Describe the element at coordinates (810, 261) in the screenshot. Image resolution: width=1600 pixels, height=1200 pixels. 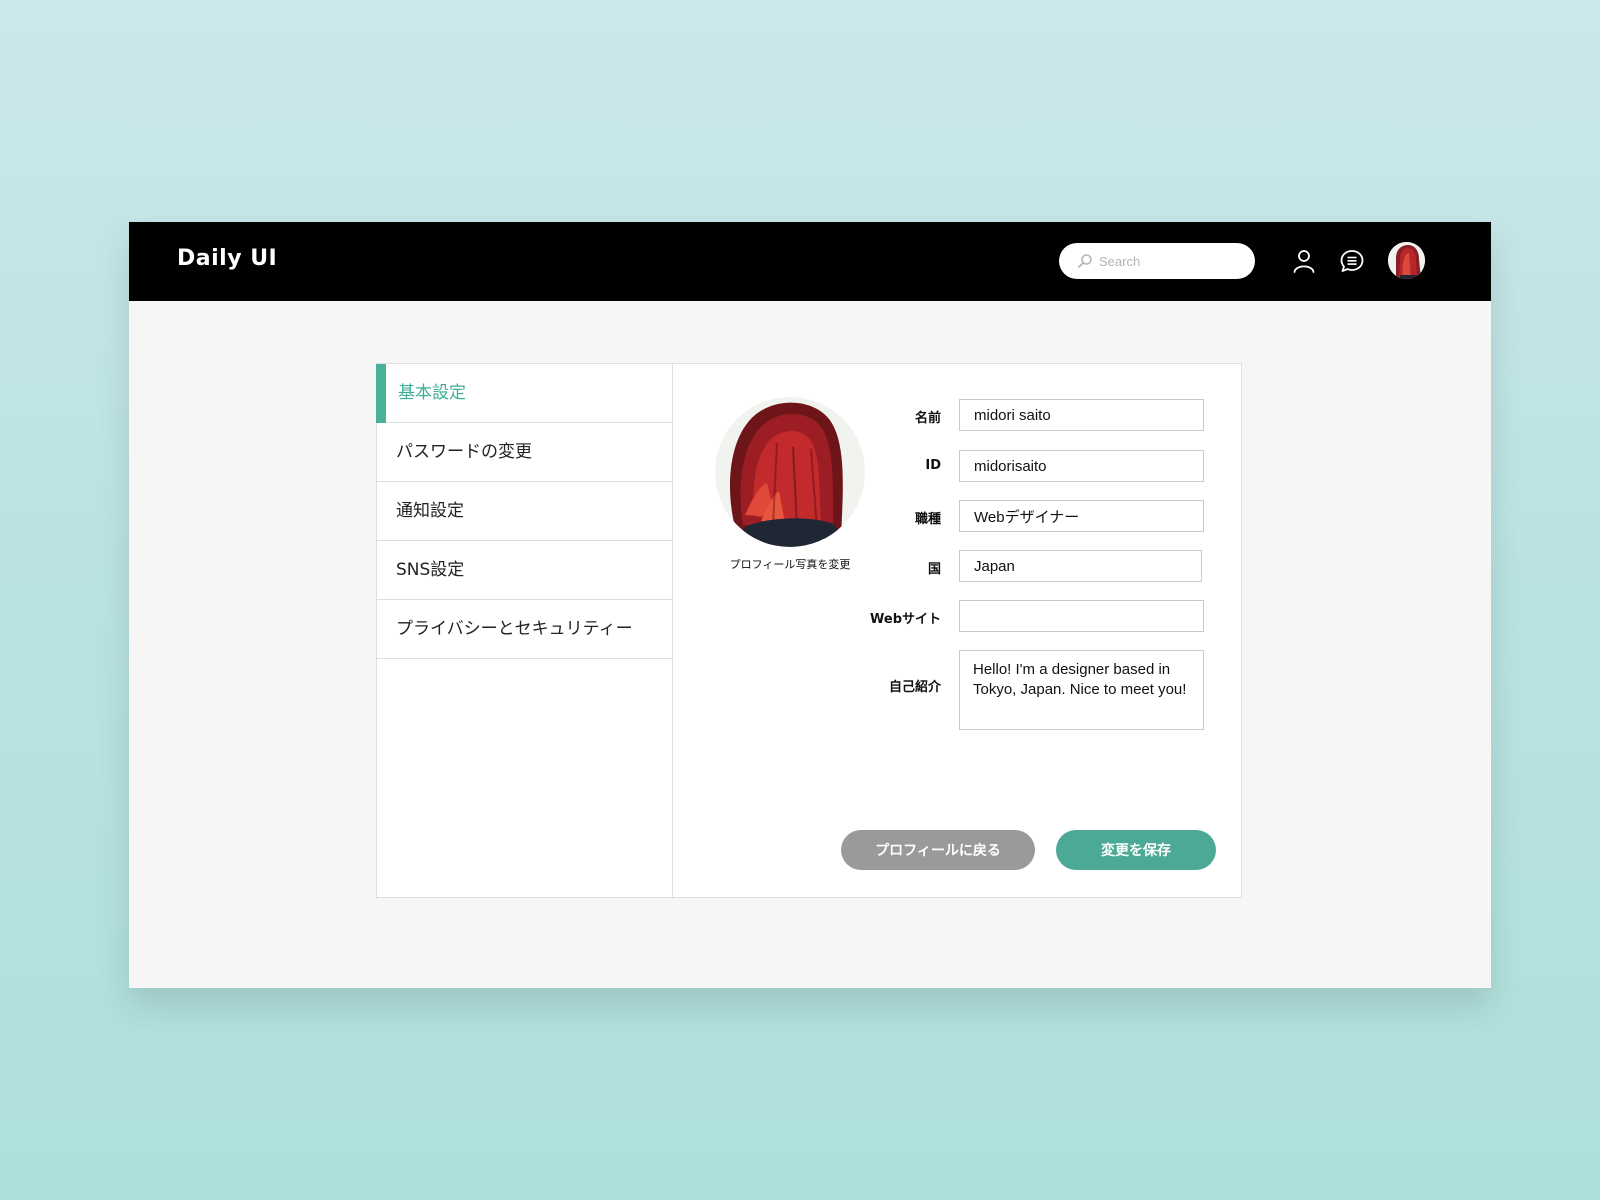
I see `top-nav-bar: Daily UI` at that location.